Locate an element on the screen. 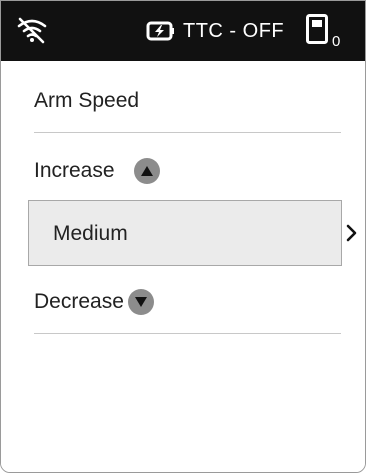 This screenshot has width=366, height=473. battery-charging-icon is located at coordinates (160, 31).